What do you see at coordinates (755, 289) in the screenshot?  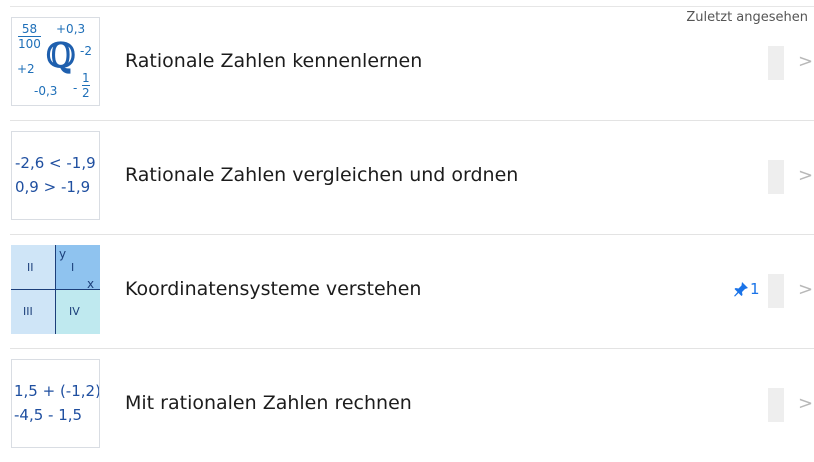 I see `pin-count: 1` at bounding box center [755, 289].